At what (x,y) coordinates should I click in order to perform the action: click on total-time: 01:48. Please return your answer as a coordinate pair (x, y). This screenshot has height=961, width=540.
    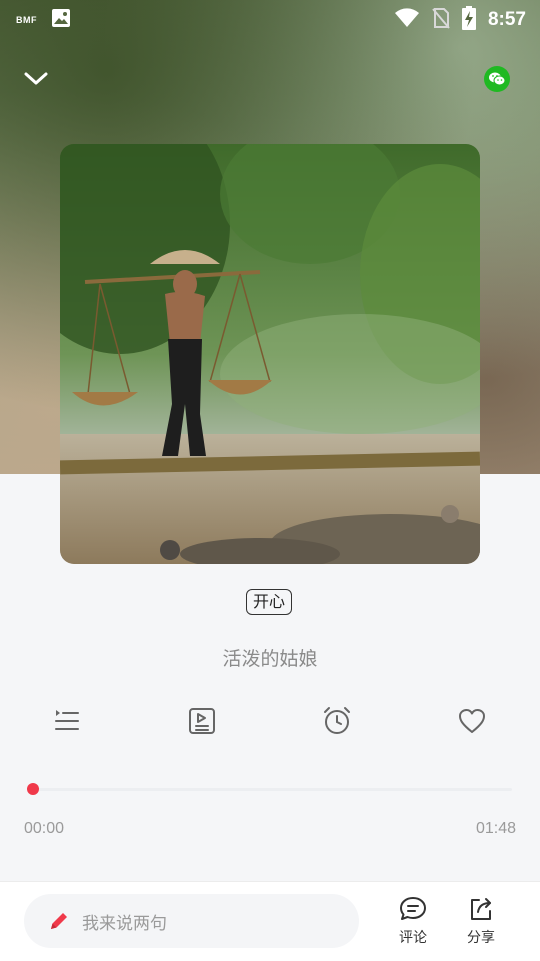
    Looking at the image, I should click on (495, 828).